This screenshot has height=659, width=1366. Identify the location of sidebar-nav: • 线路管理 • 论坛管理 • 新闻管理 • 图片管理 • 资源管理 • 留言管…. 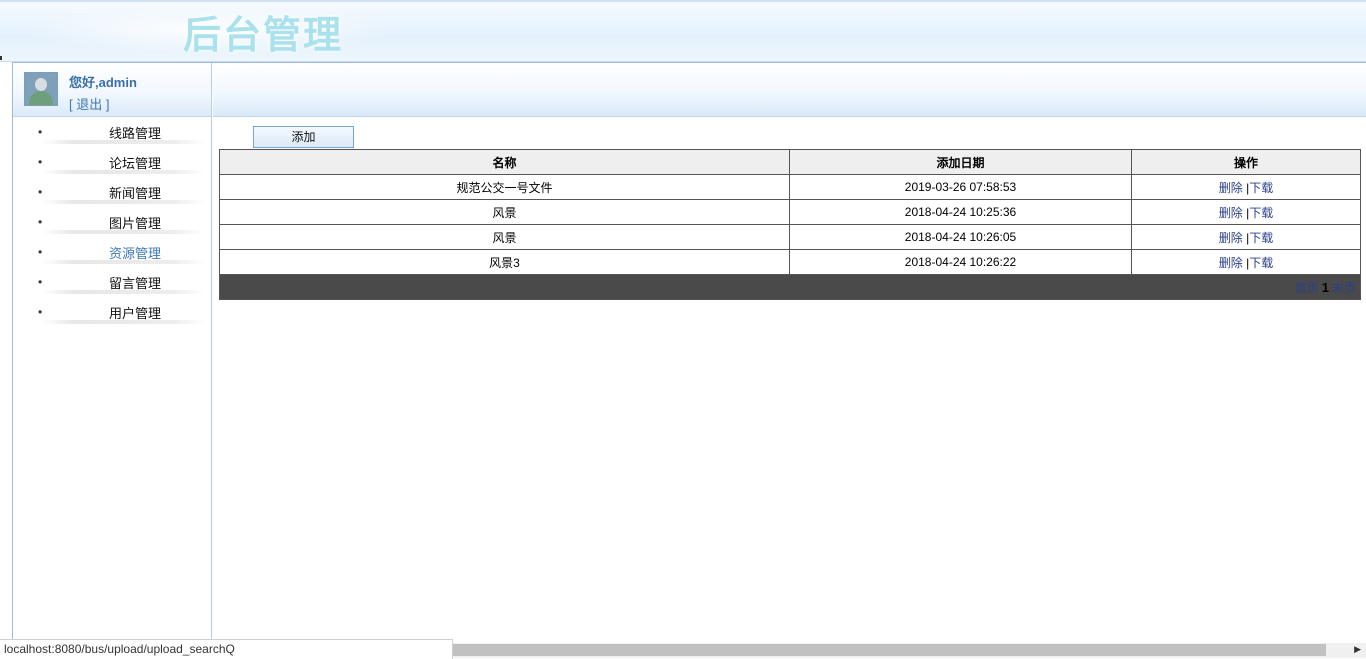
(112, 222).